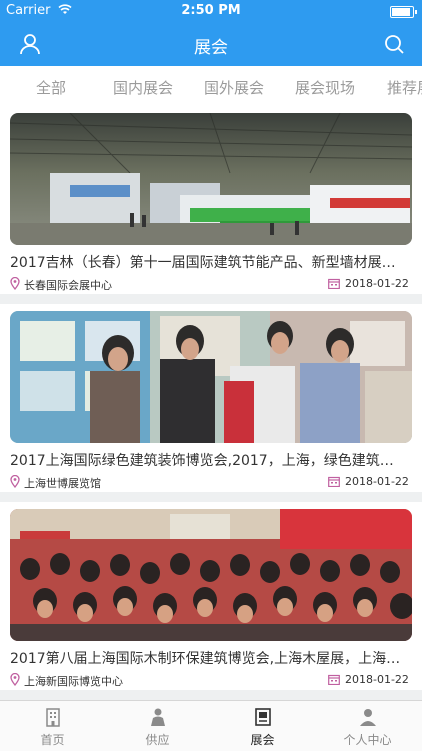 This screenshot has width=422, height=751. Describe the element at coordinates (263, 717) in the screenshot. I see `exhibition-icon` at that location.